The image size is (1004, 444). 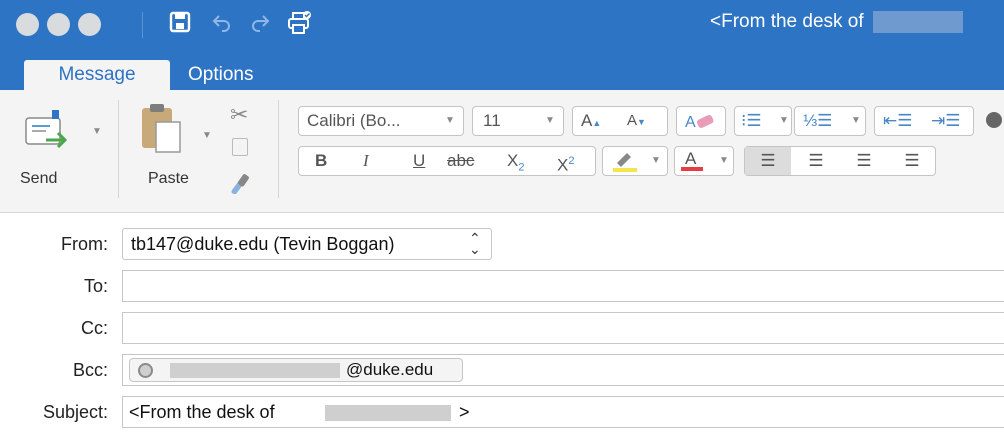 I want to click on font-color-bar, so click(x=692, y=169).